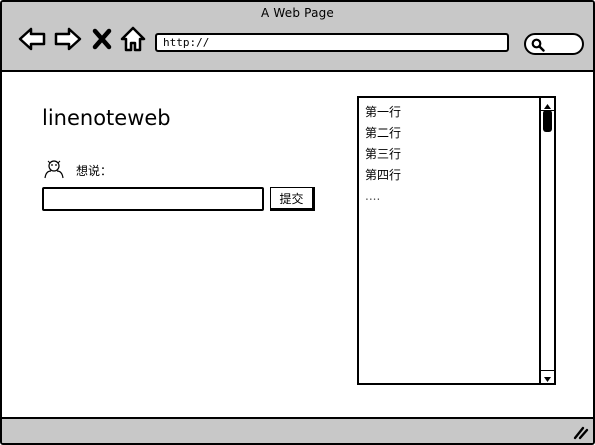 The image size is (595, 445). I want to click on address-bar: http://, so click(332, 42).